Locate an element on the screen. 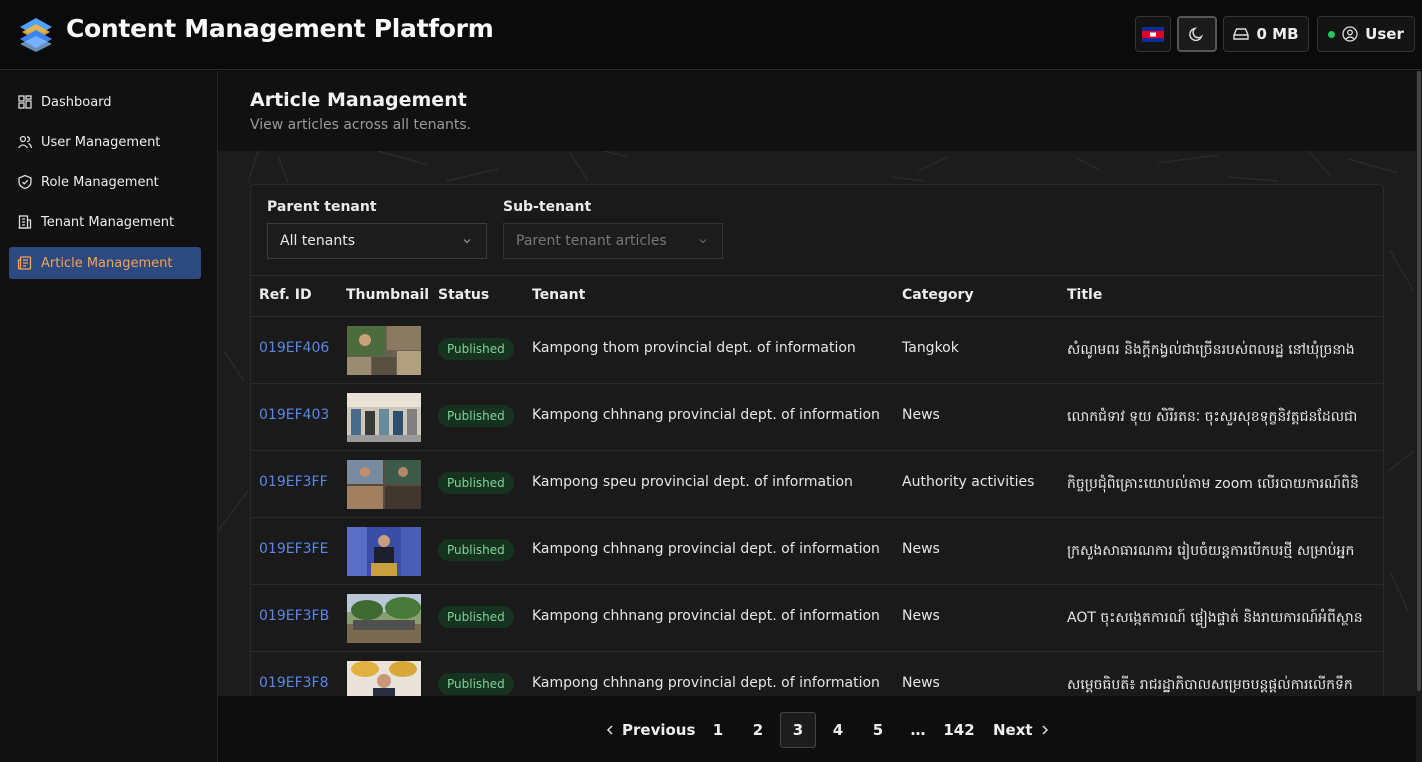 This screenshot has width=1422, height=762. app-title: Content Management Platform is located at coordinates (280, 28).